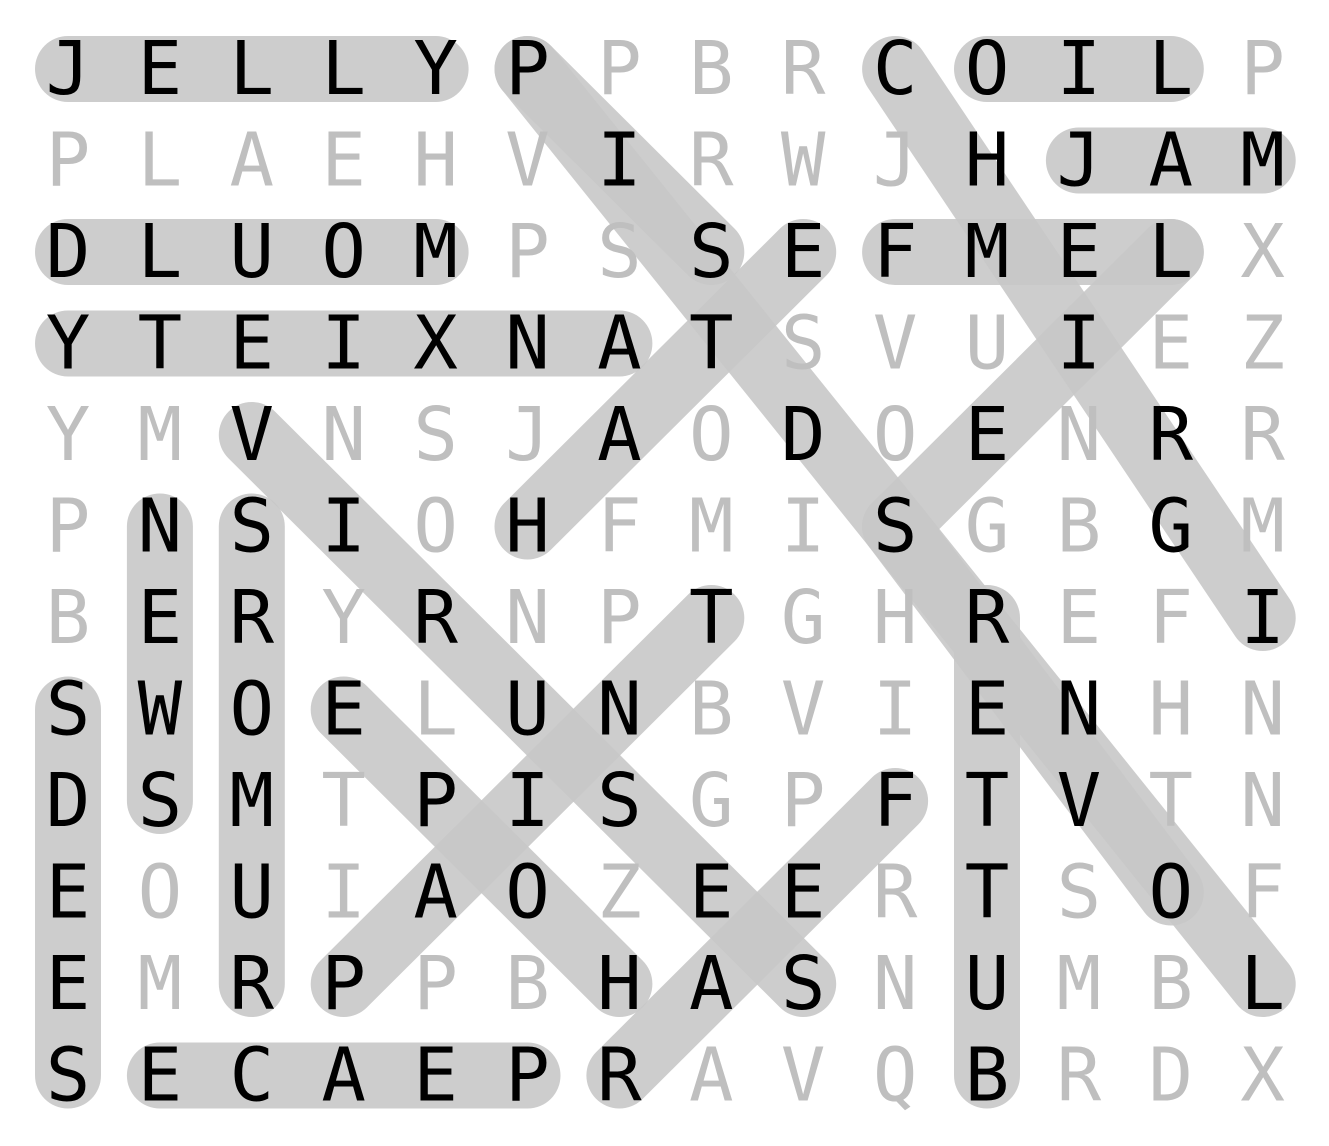 This screenshot has width=1329, height=1146. I want to click on grid-cell-r10-c13: L, so click(1262, 984).